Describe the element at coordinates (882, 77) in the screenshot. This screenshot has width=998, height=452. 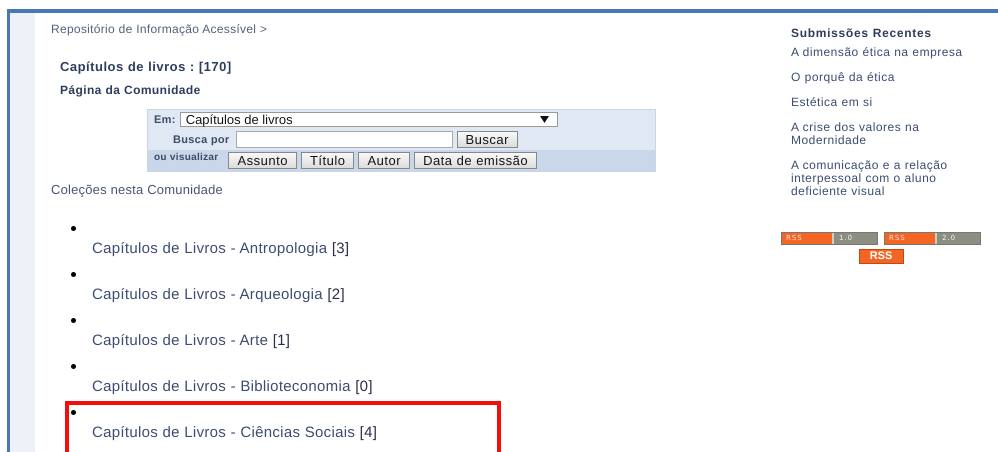
I see `submission-link: O porquê da ética` at that location.